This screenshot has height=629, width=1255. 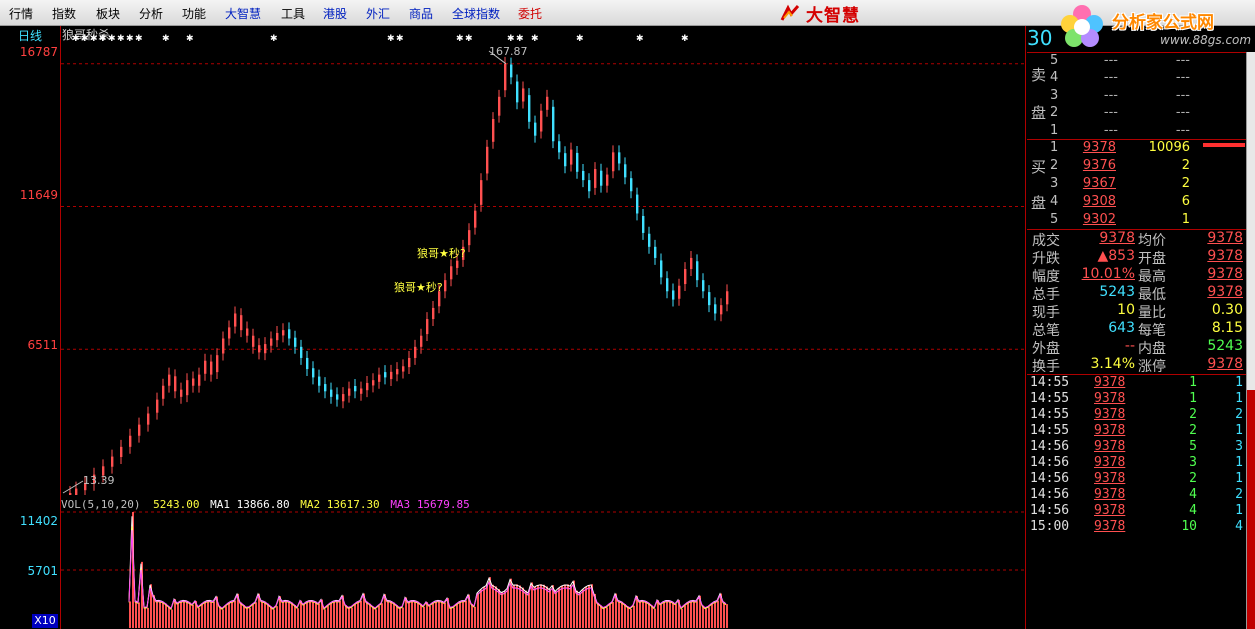 What do you see at coordinates (820, 14) in the screenshot?
I see `brand: 大智慧` at bounding box center [820, 14].